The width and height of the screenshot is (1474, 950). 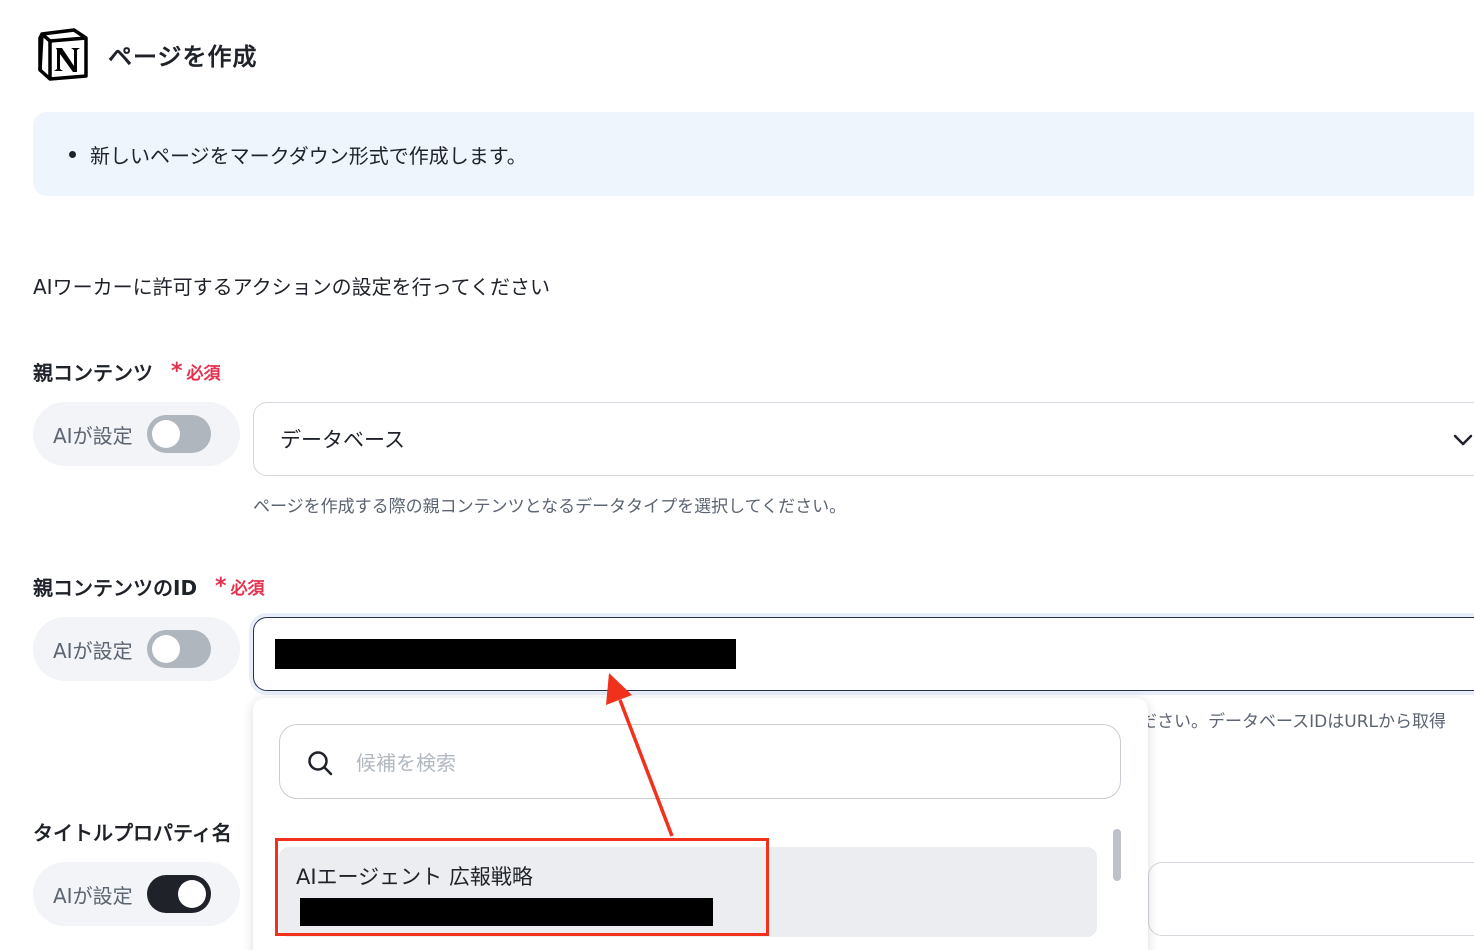 I want to click on bullet-icon, so click(x=72, y=154).